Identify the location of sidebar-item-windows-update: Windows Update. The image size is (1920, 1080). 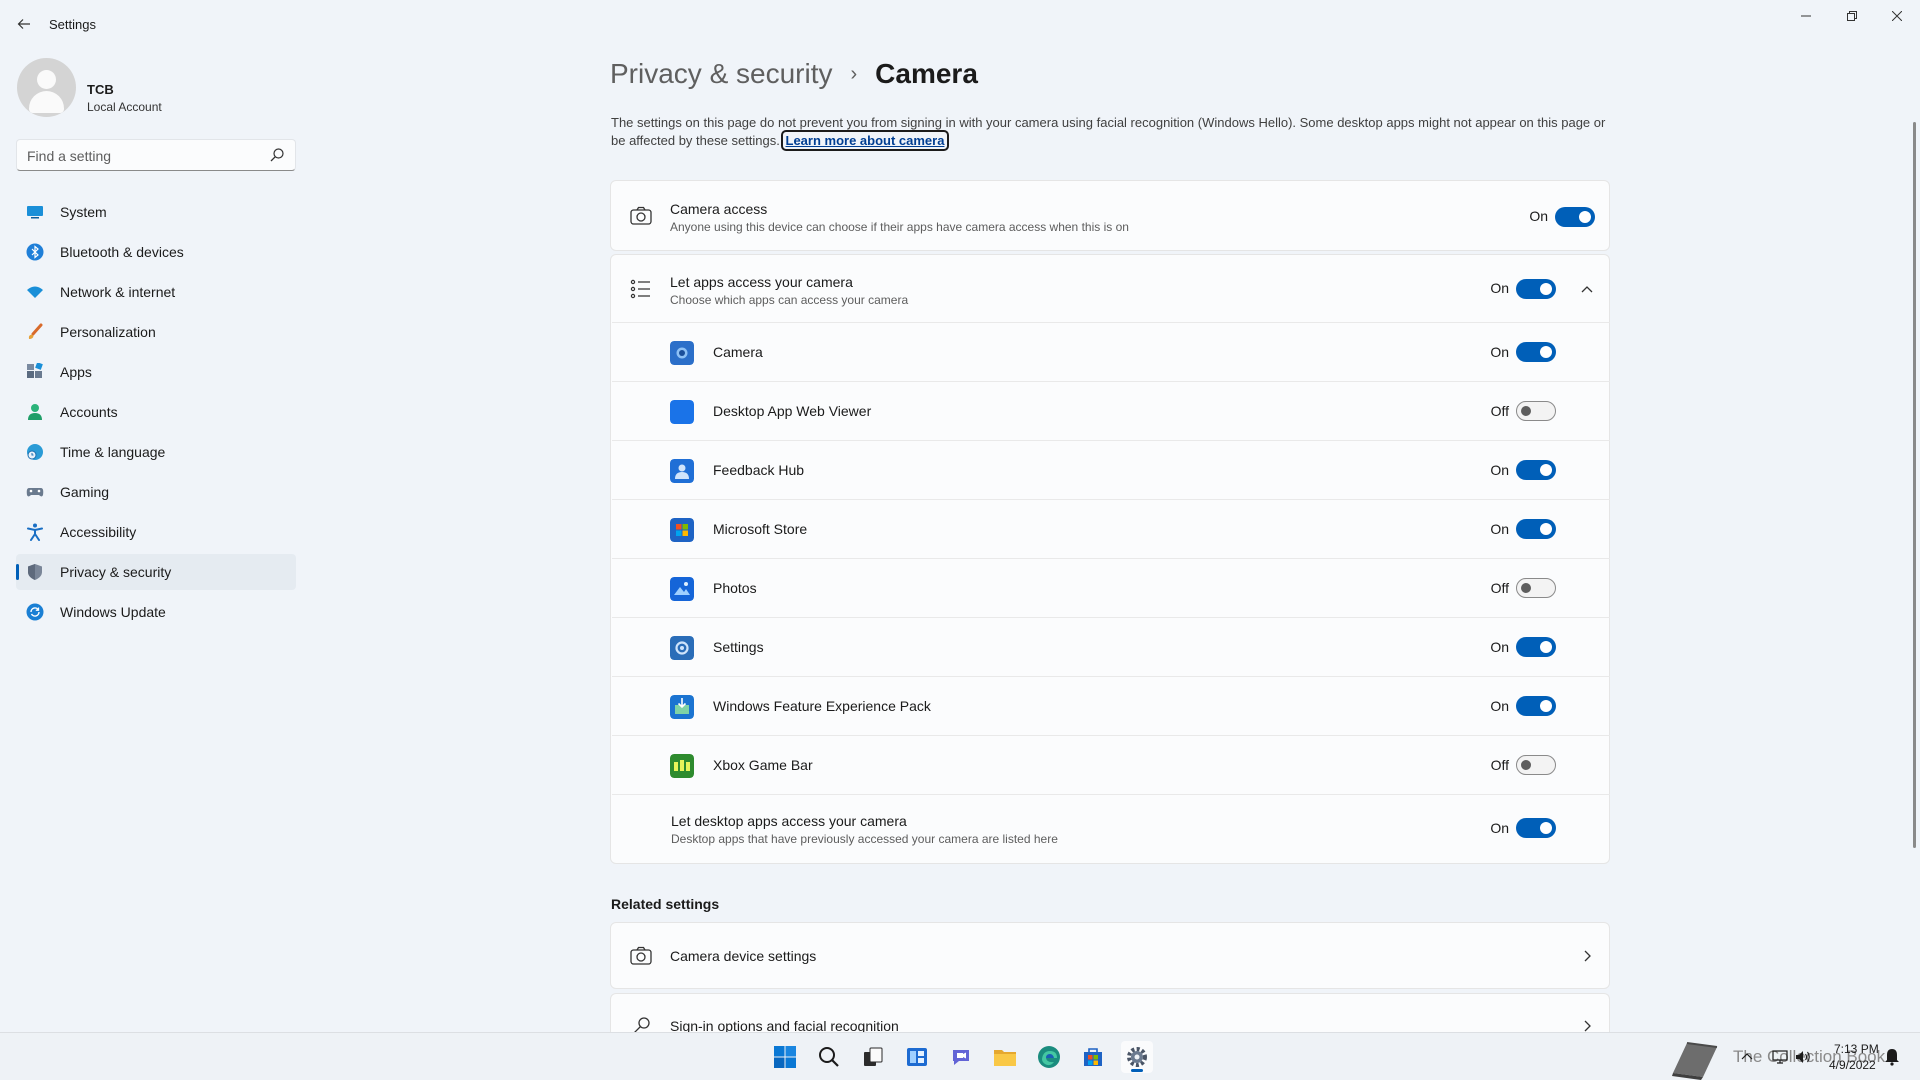
(156, 612).